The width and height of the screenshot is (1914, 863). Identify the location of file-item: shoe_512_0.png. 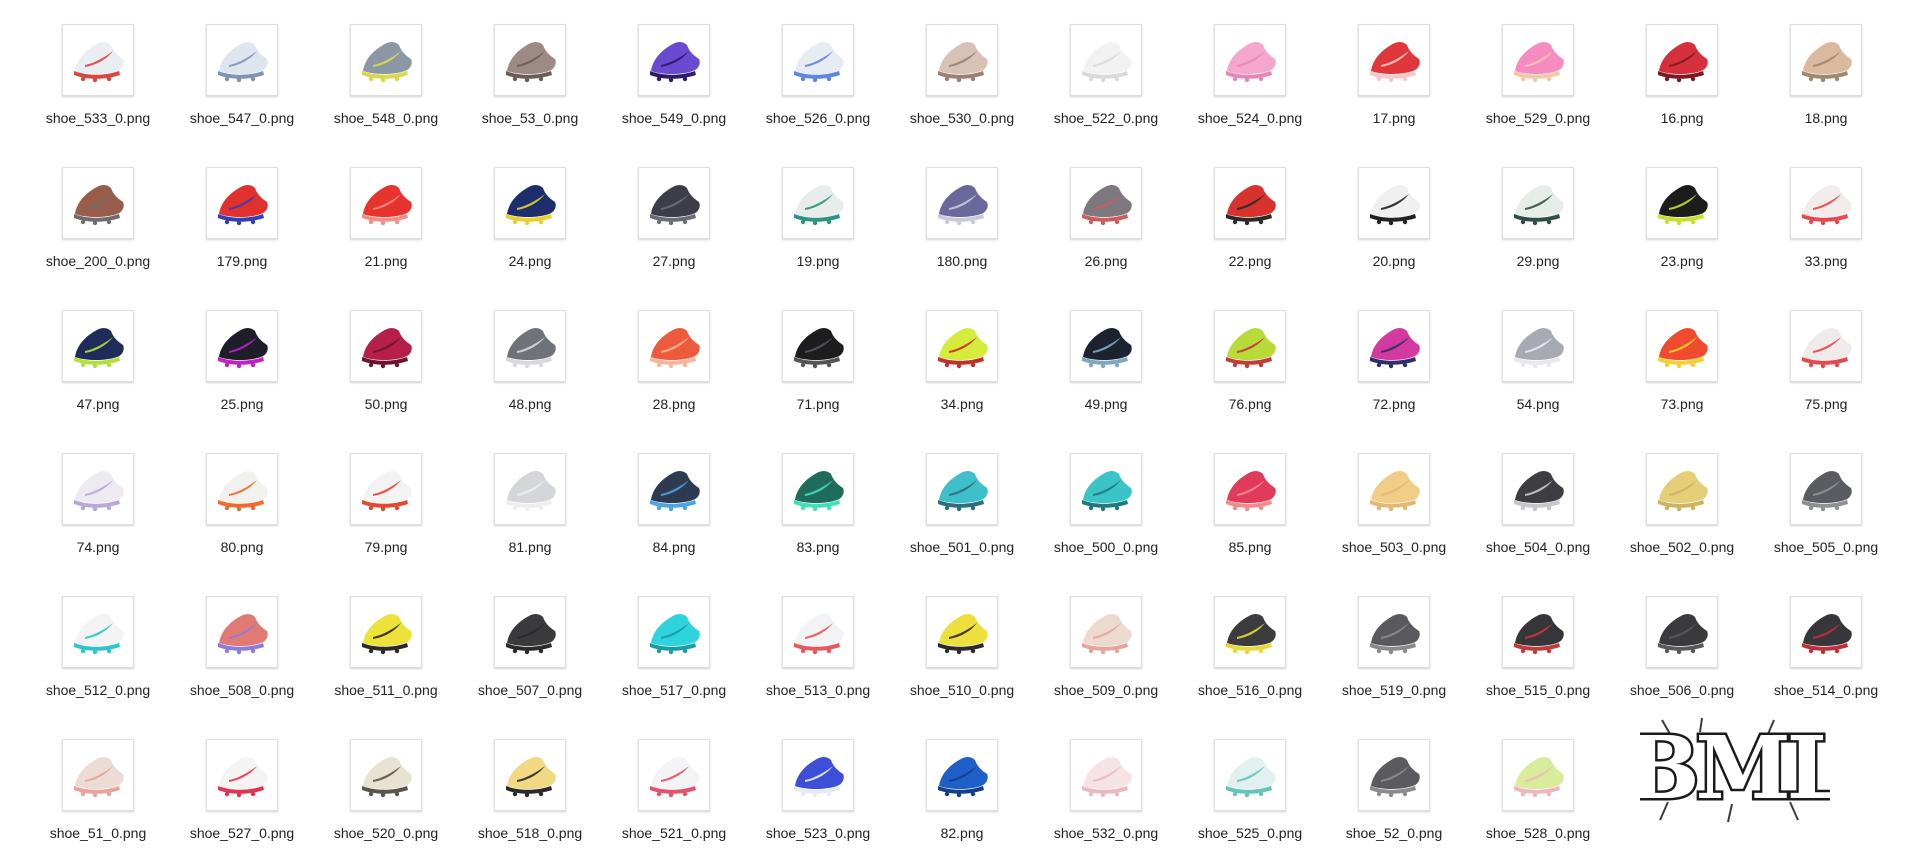
(98, 643).